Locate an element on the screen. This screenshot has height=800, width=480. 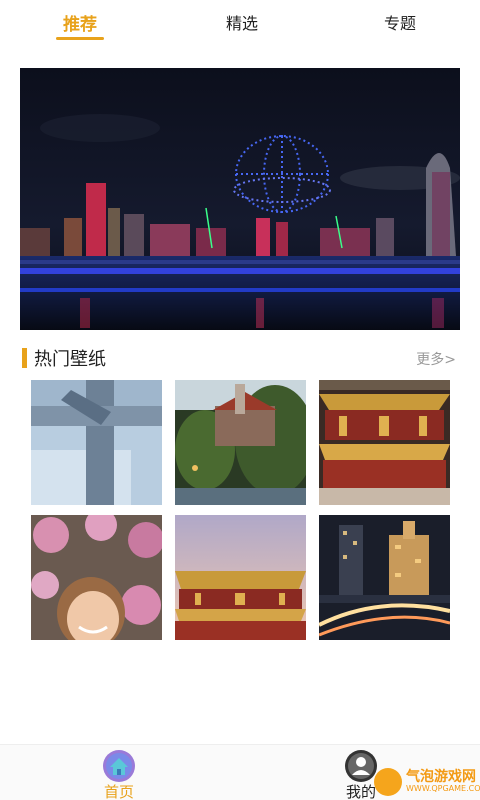
nav-home-label: 首页 is located at coordinates (118, 791).